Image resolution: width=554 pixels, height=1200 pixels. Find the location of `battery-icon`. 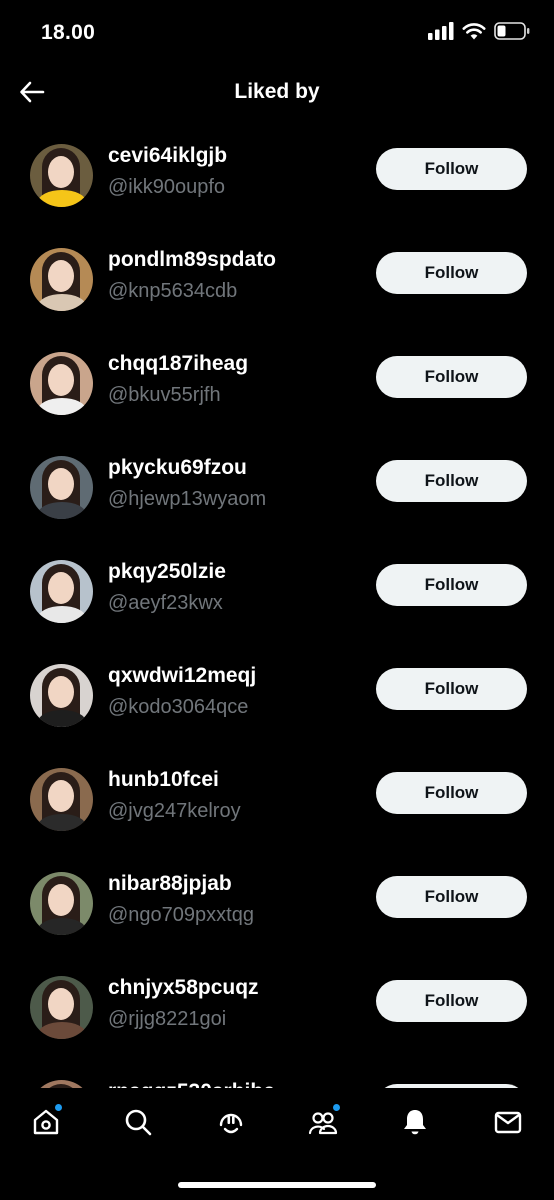

battery-icon is located at coordinates (512, 33).